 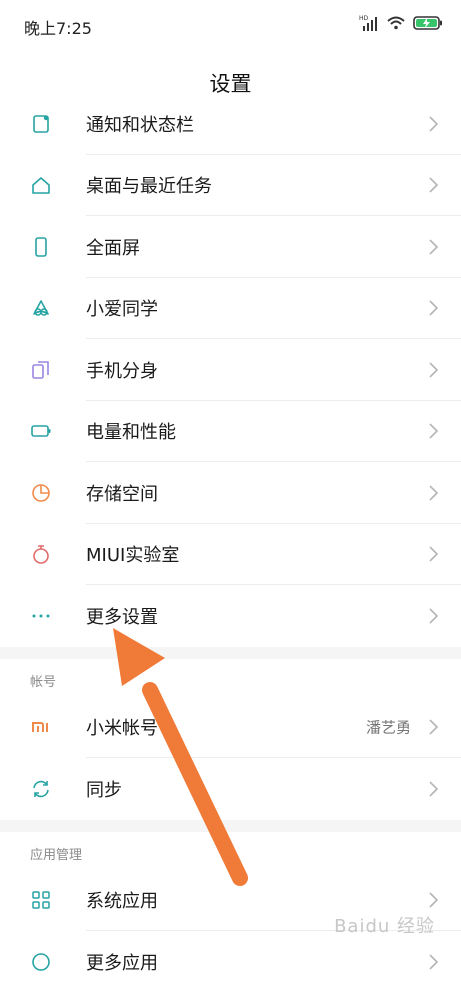 I want to click on signal-icon: HD, so click(x=368, y=23).